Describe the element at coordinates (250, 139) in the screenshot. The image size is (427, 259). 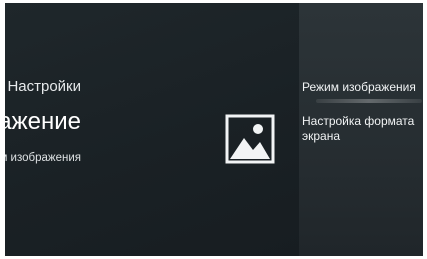
I see `image-icon` at that location.